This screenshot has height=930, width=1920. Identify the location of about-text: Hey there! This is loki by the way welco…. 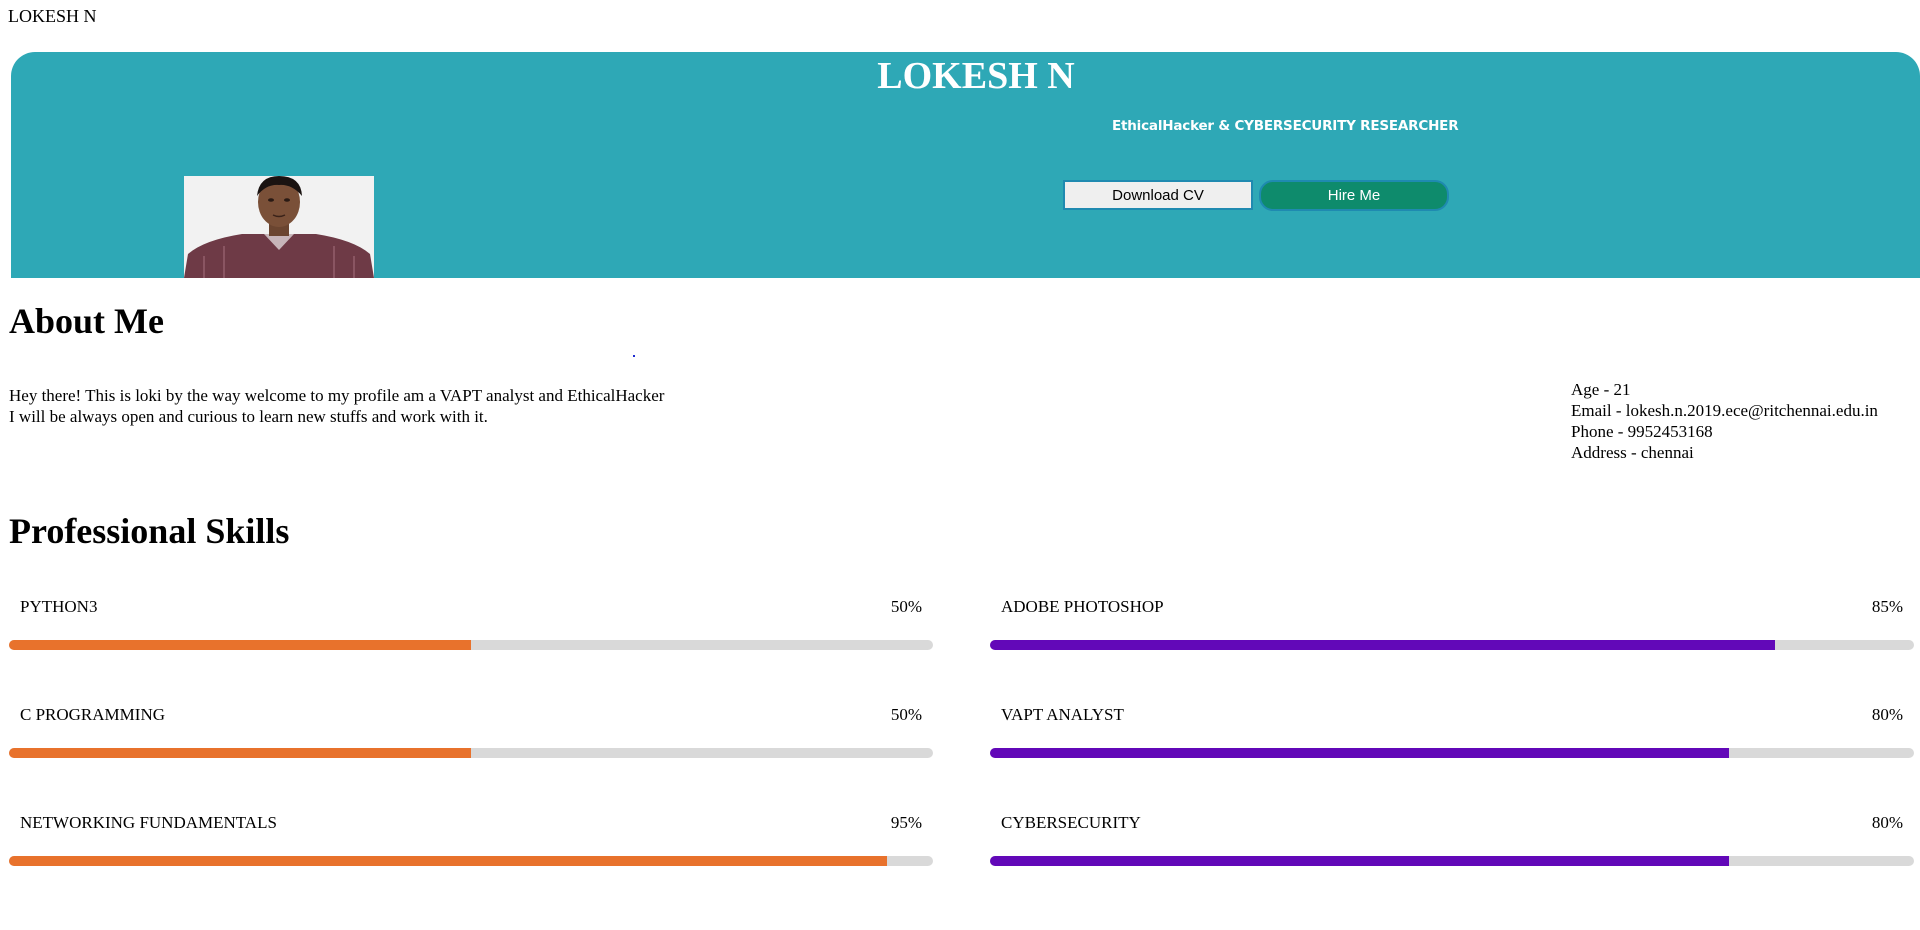
(336, 406).